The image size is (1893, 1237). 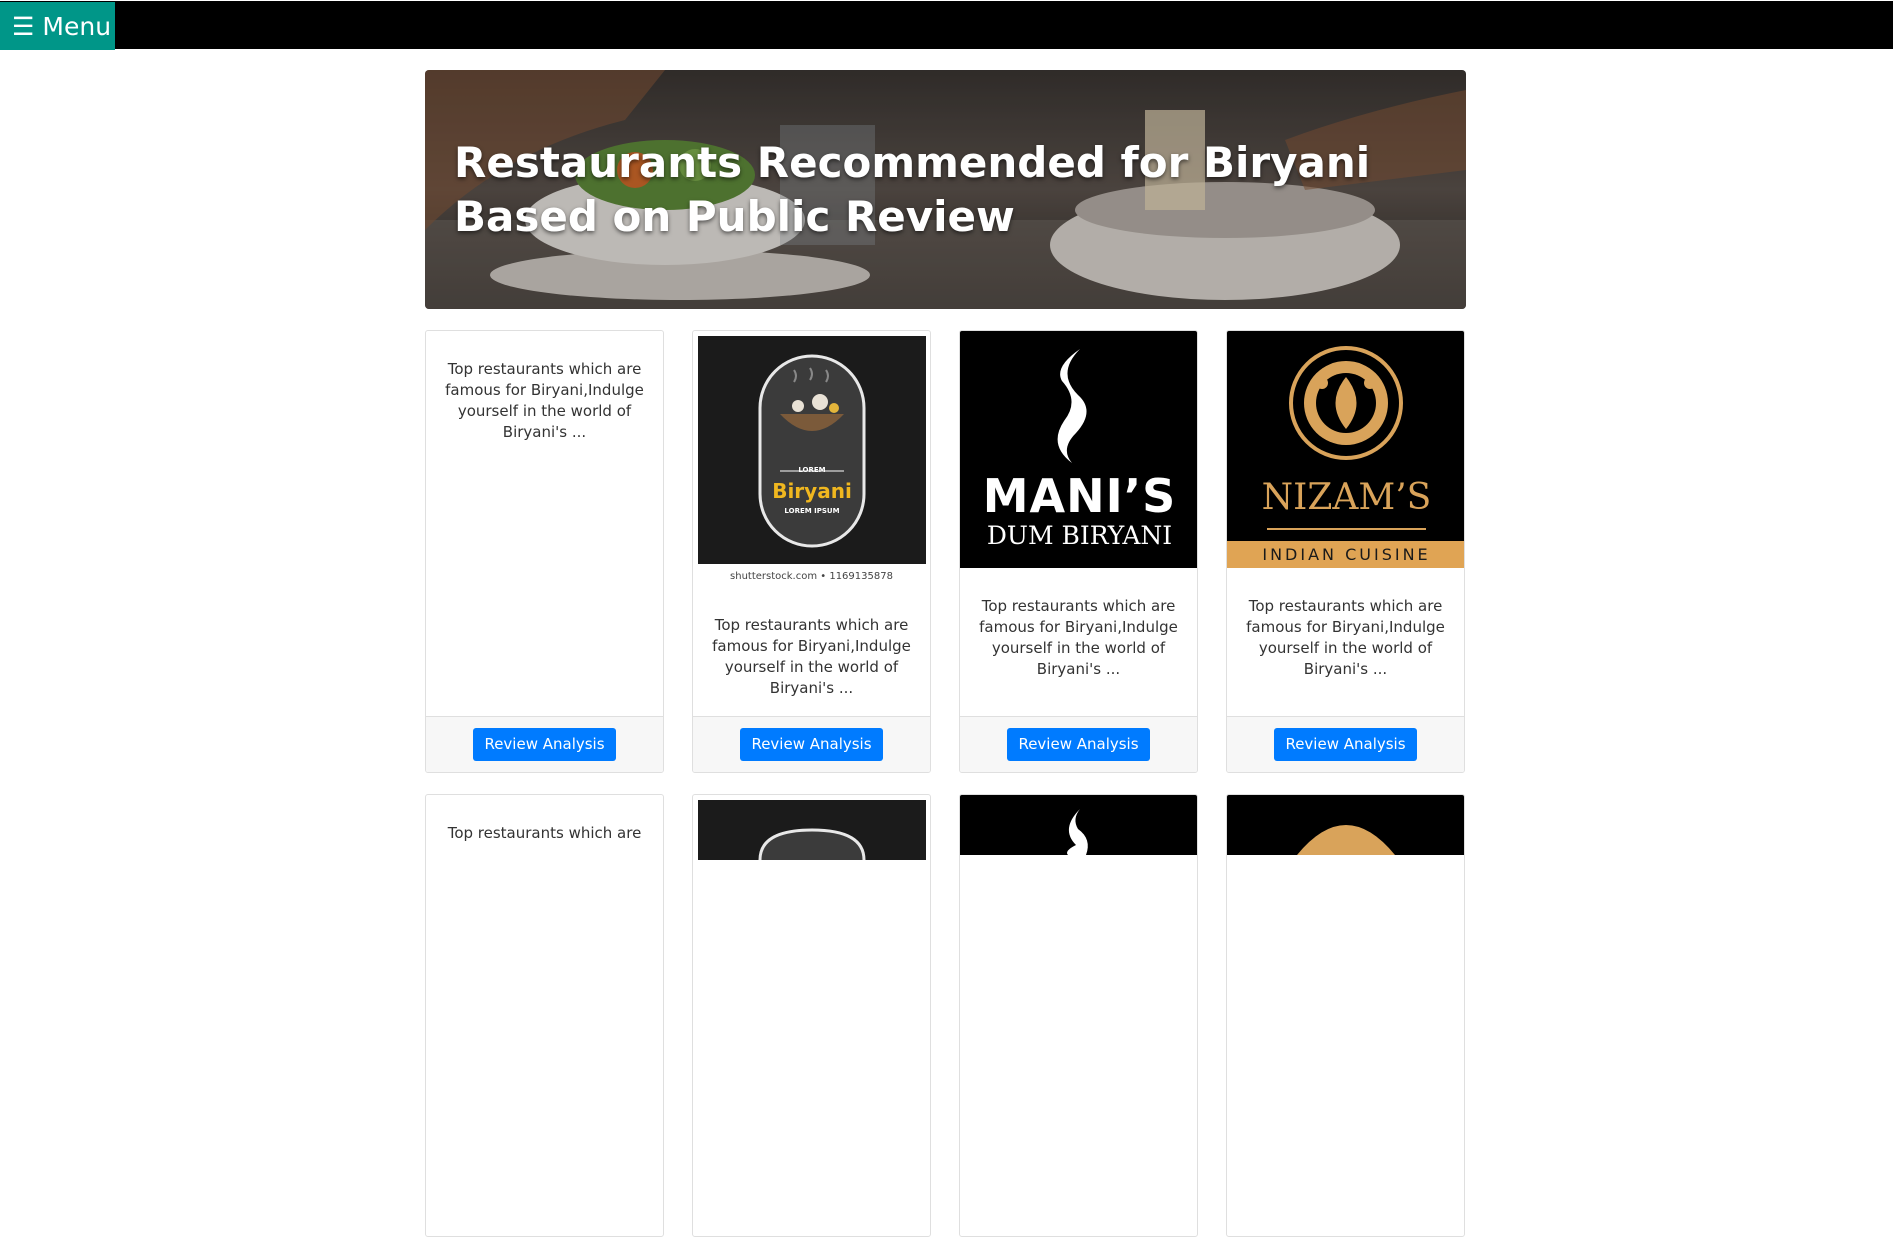 I want to click on logo-name: Biryani, so click(x=812, y=491).